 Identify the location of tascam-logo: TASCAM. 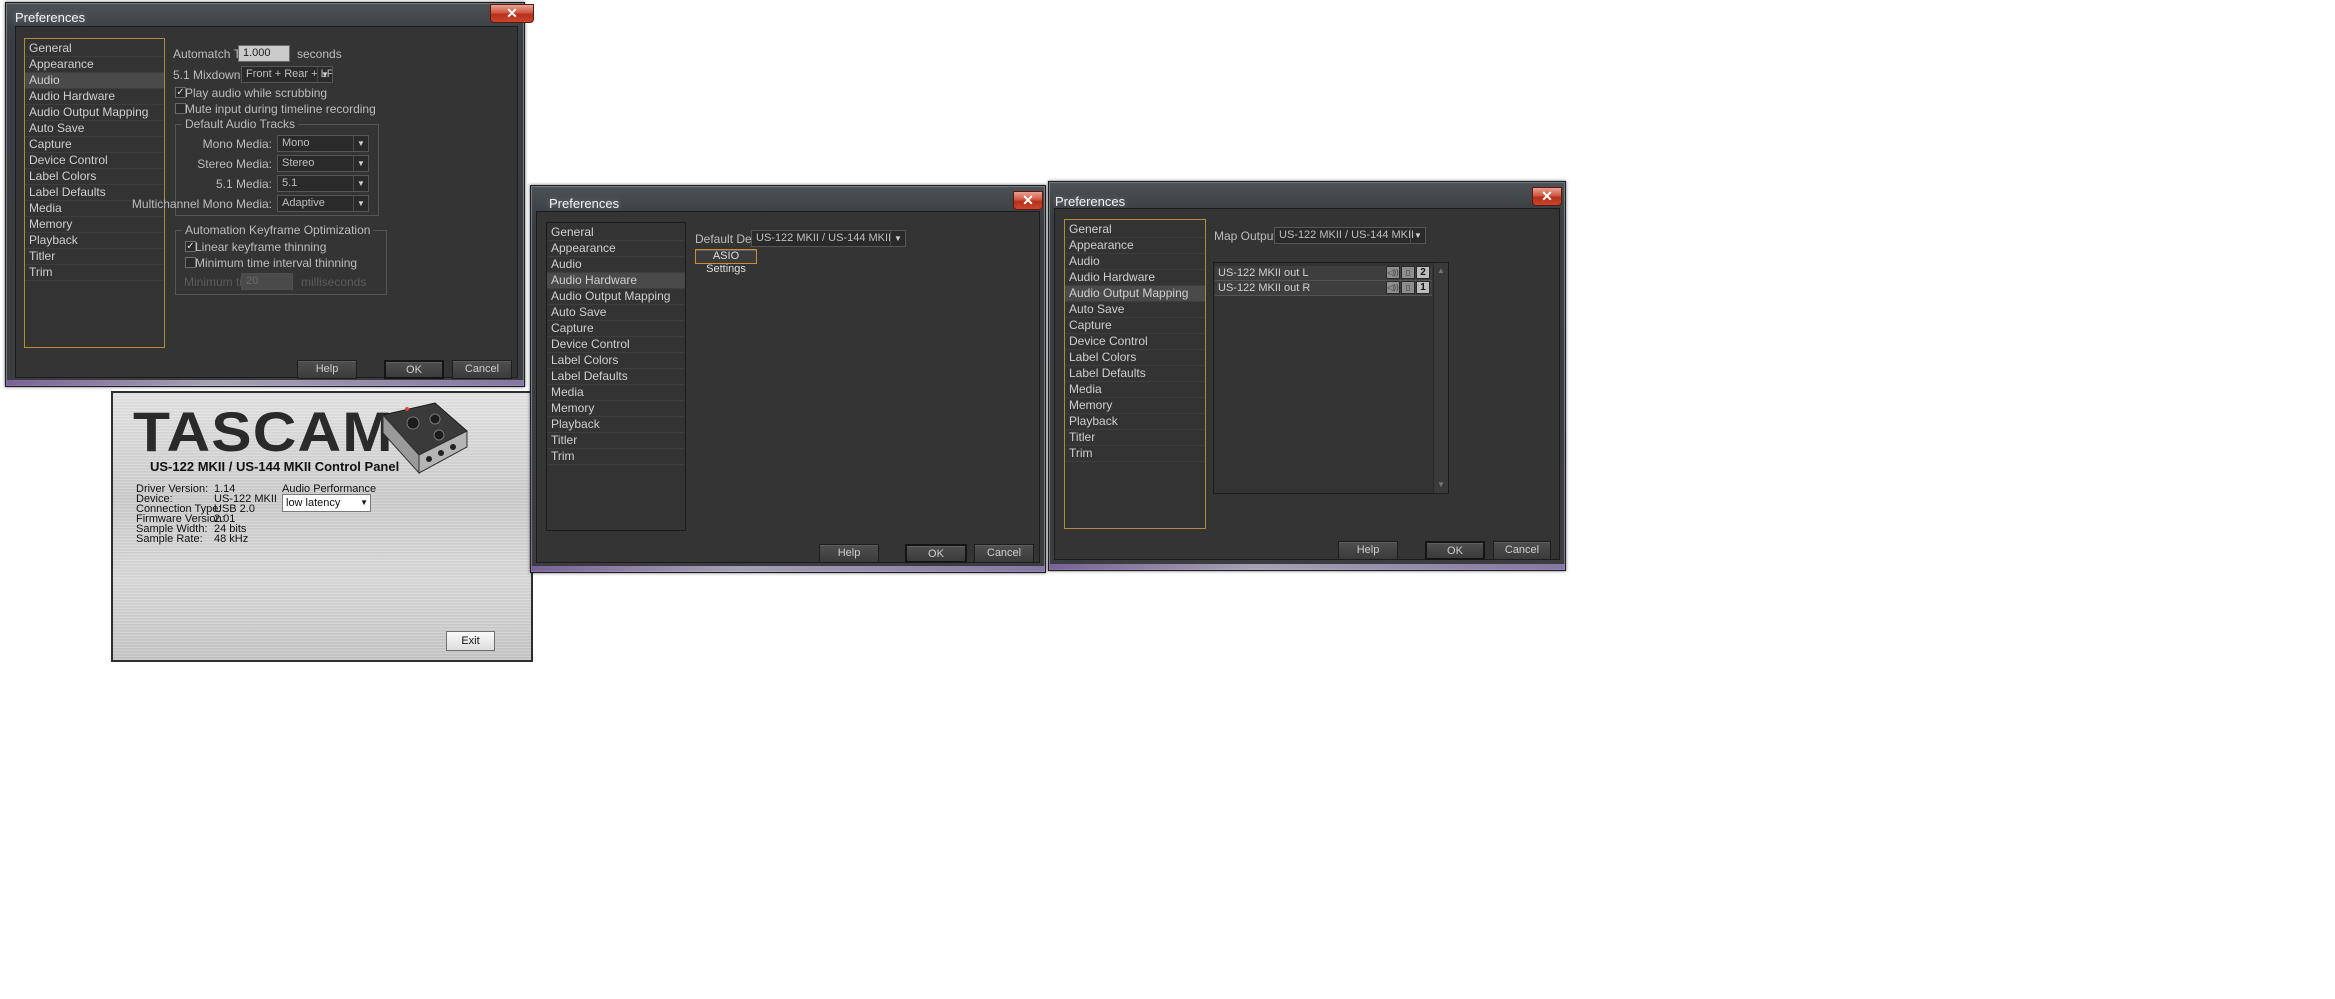
(263, 431).